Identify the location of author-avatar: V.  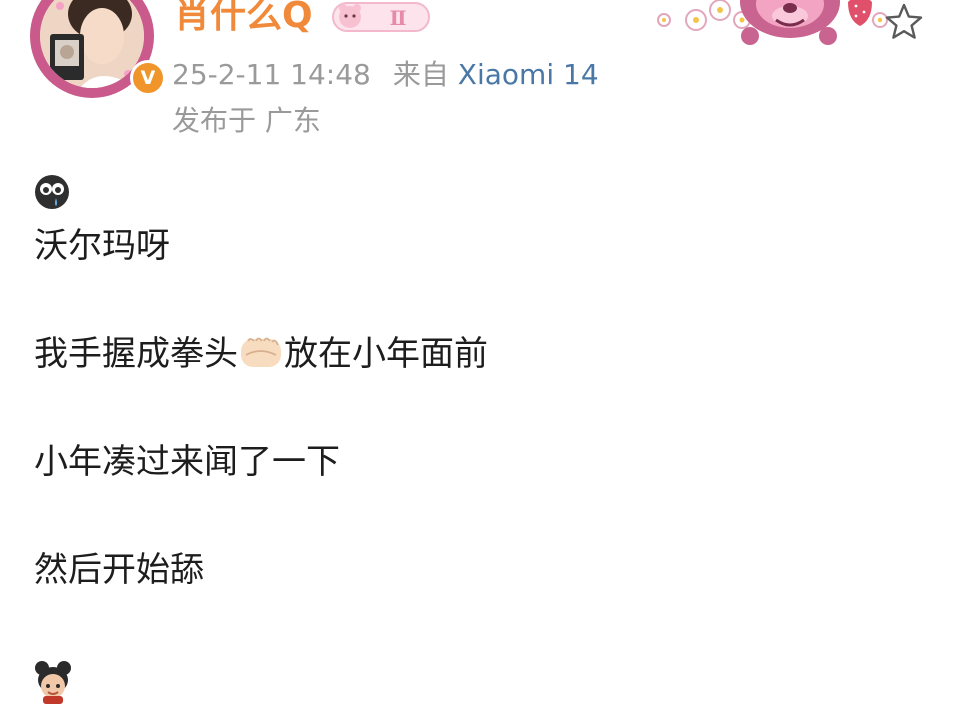
(98, 49).